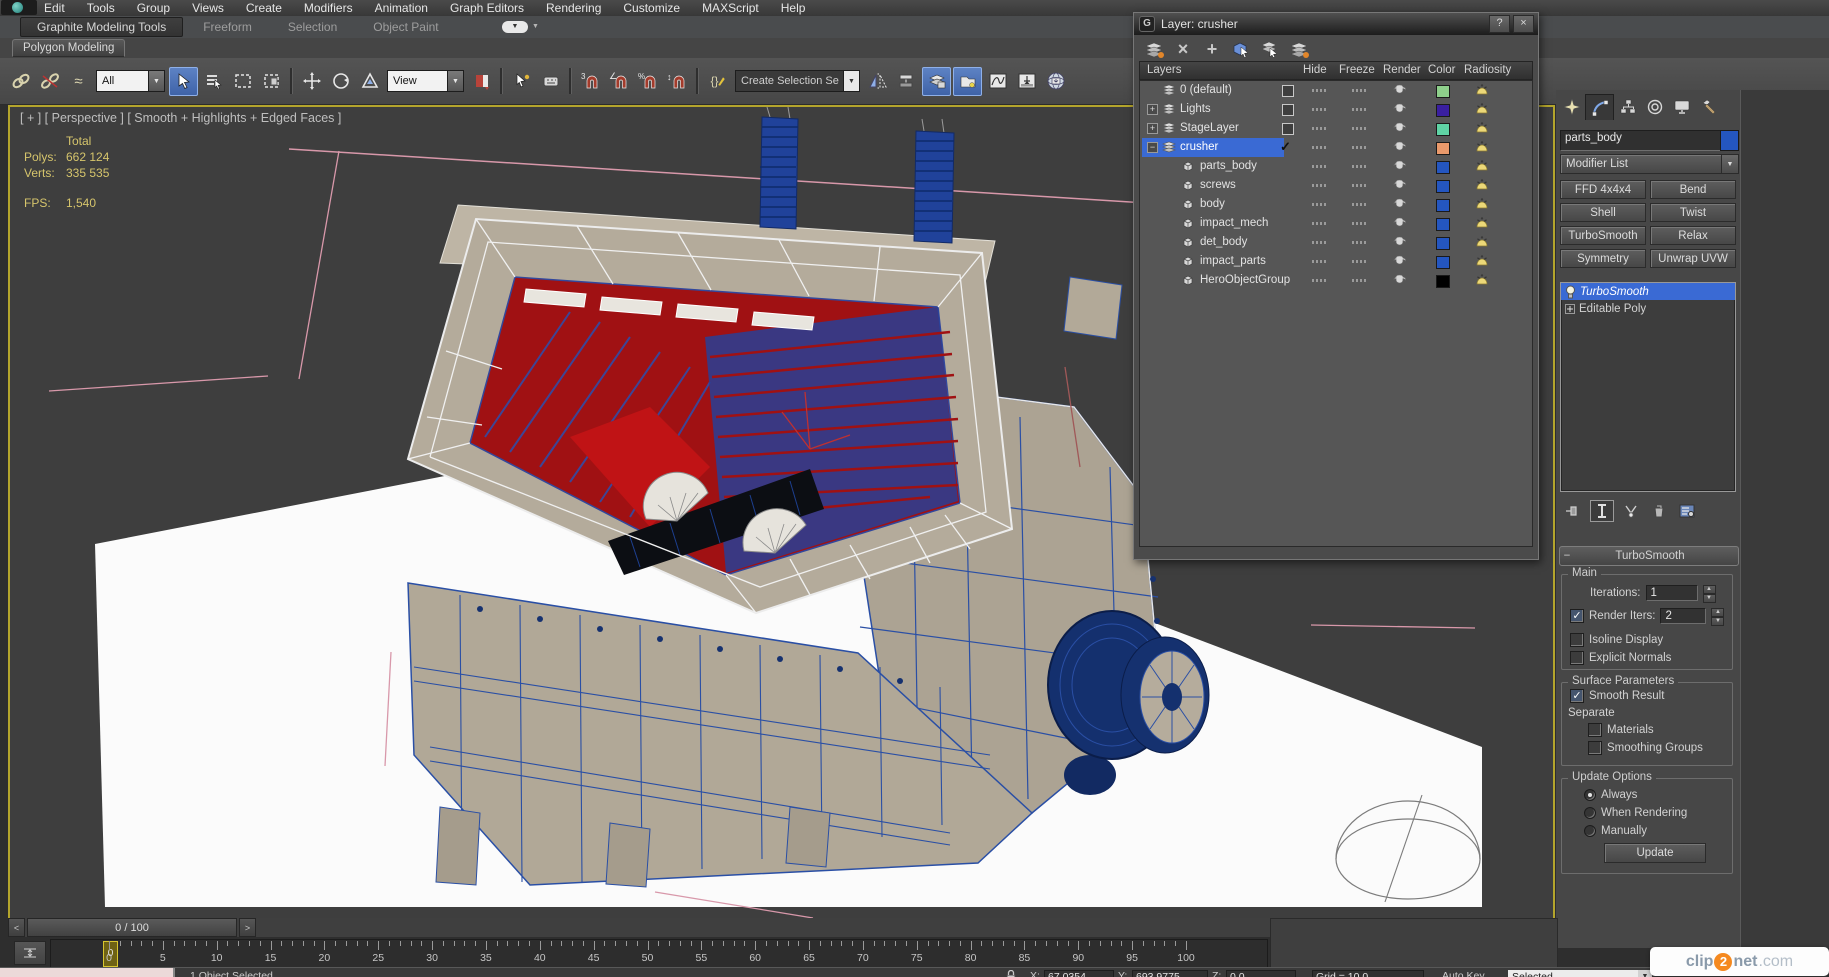 Image resolution: width=1829 pixels, height=977 pixels. I want to click on layer-name: HeroObjectGroup, so click(1245, 280).